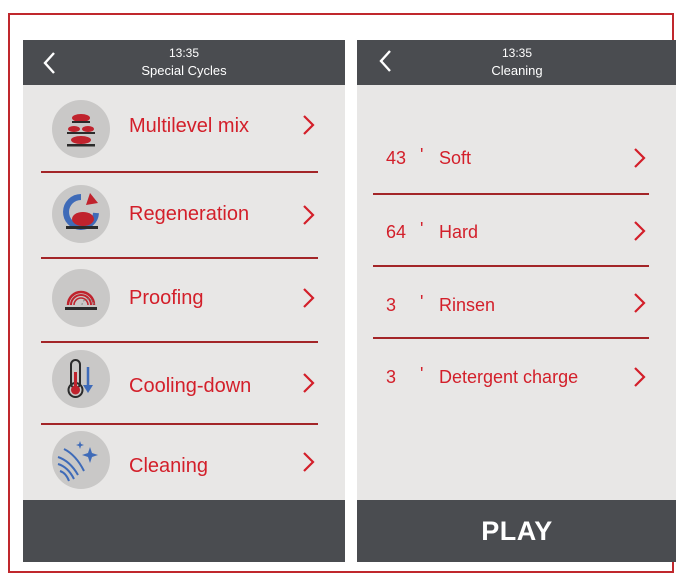  I want to click on screen-title: Special Cycles, so click(184, 70).